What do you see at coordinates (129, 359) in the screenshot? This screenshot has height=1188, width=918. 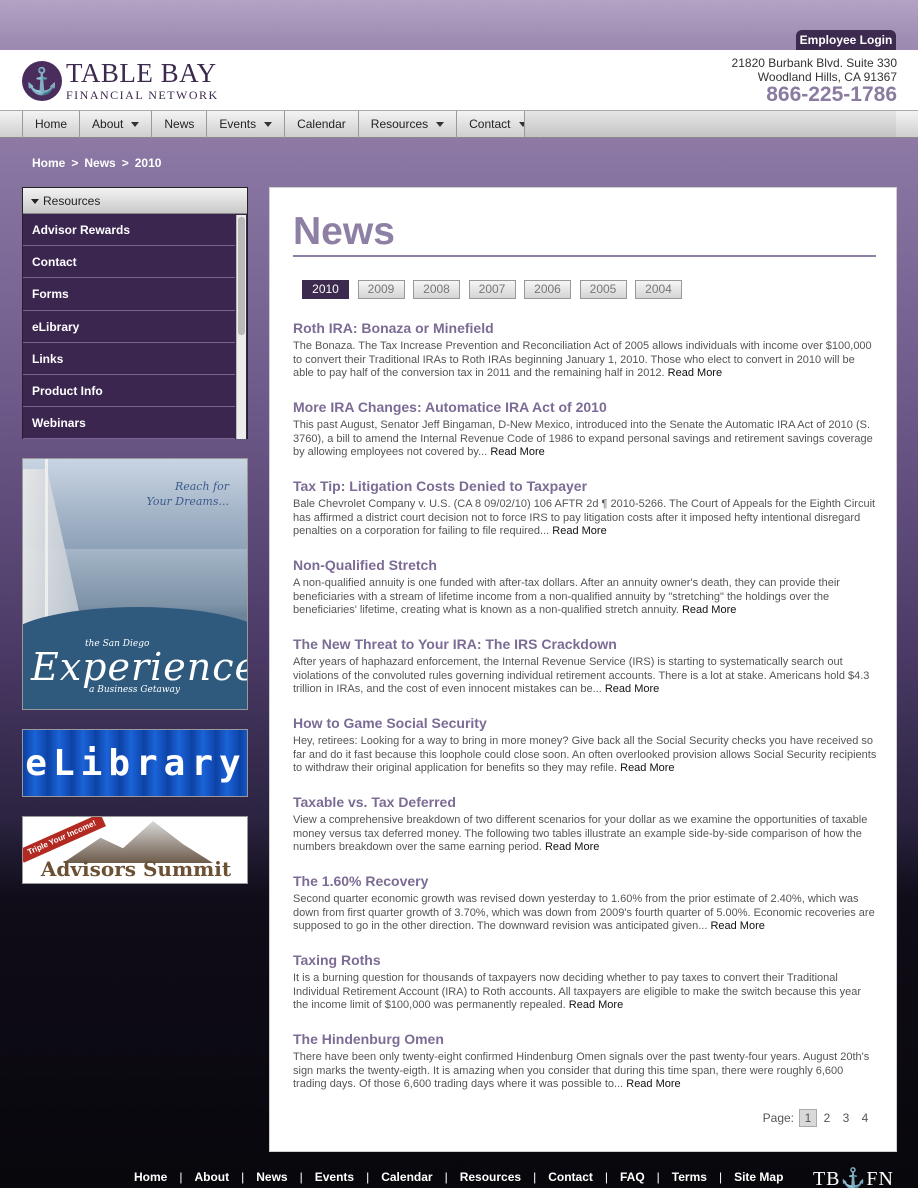 I see `sidebar-item-links: Links` at bounding box center [129, 359].